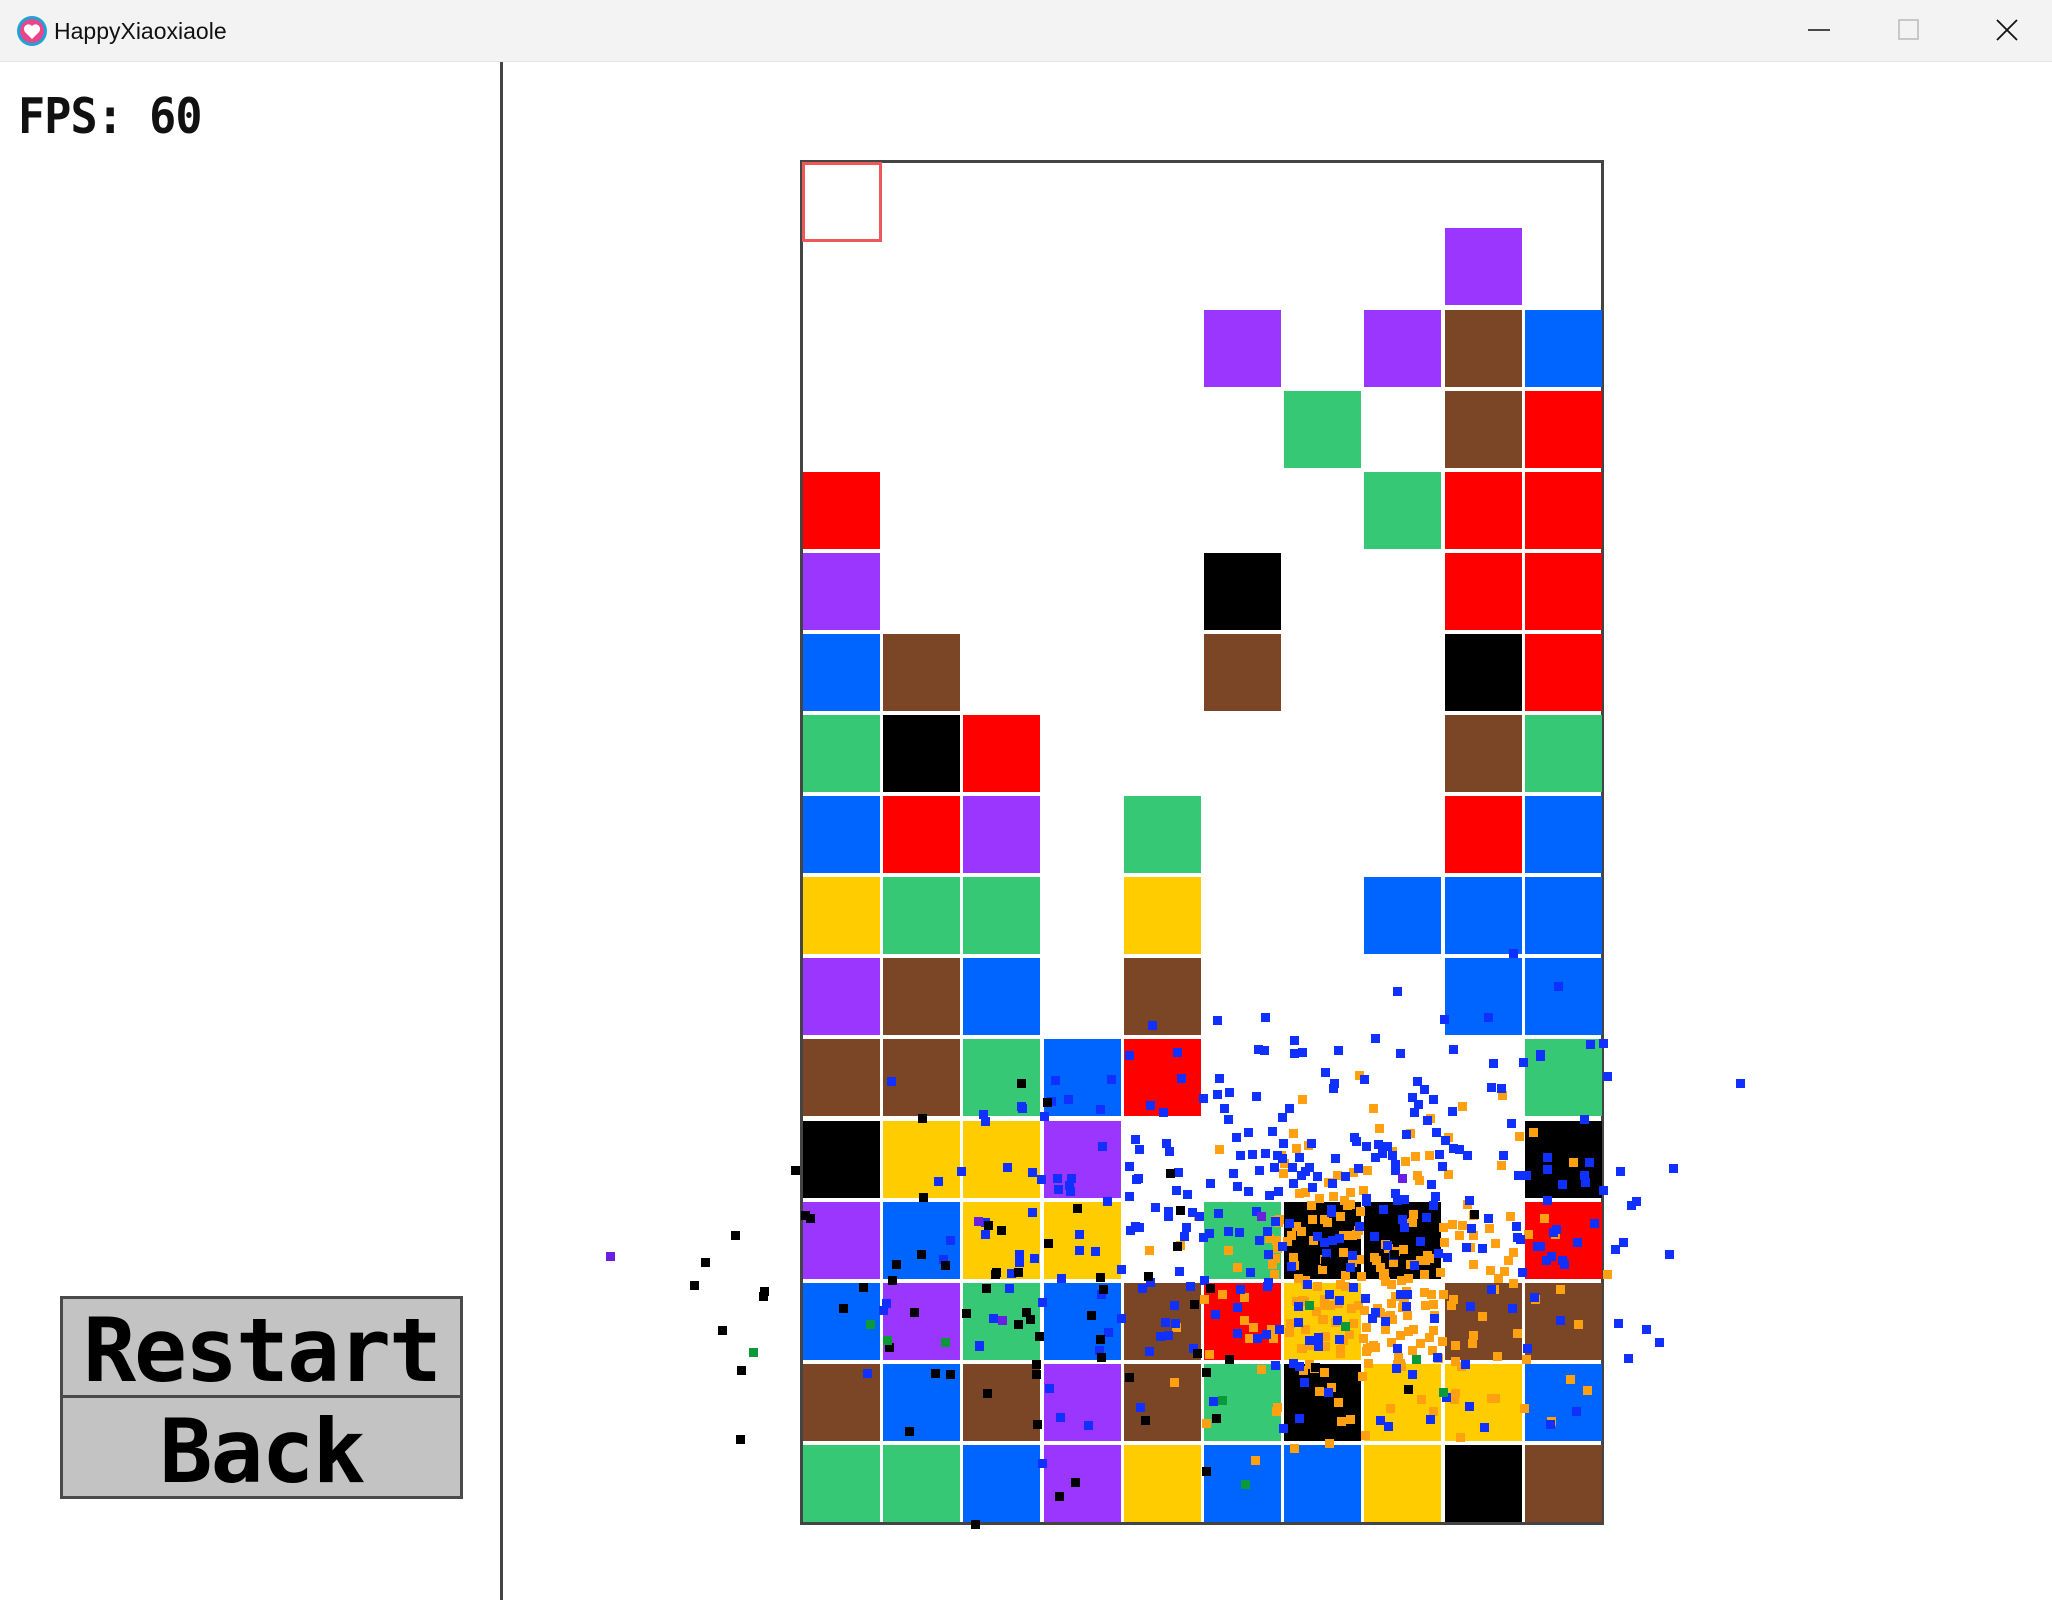 This screenshot has width=2052, height=1600. I want to click on selection-cursor, so click(842, 202).